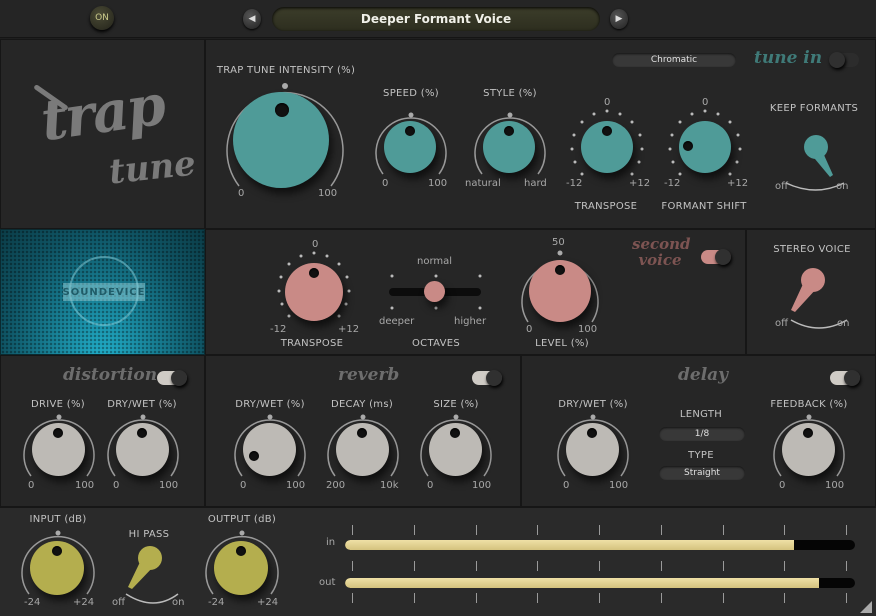  I want to click on size-knob, so click(455, 449).